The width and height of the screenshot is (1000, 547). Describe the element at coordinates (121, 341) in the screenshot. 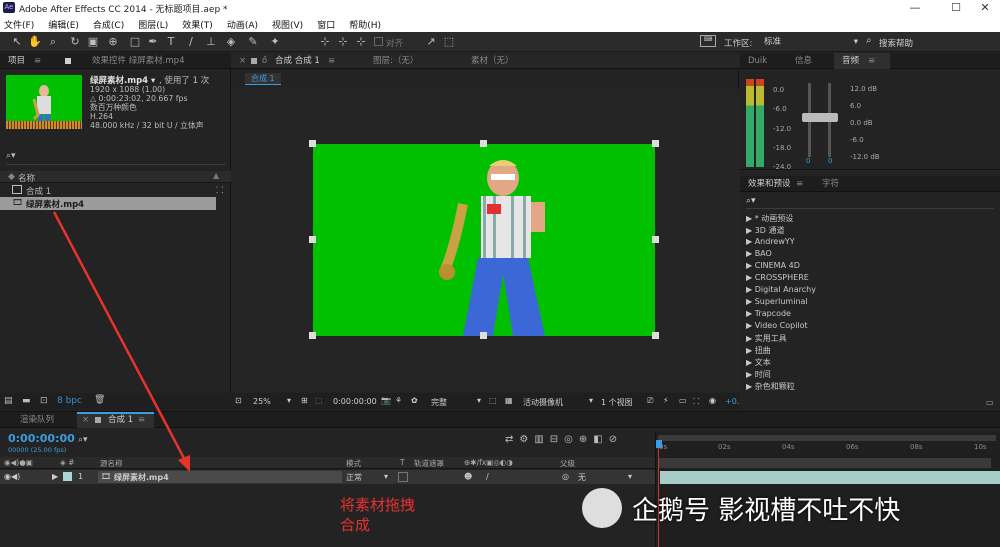

I see `annotation-arrow` at that location.